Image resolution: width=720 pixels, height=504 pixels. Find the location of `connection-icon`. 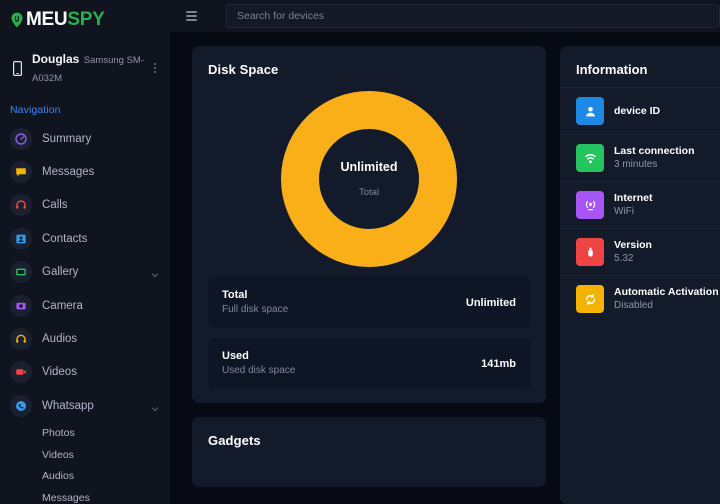

connection-icon is located at coordinates (590, 158).